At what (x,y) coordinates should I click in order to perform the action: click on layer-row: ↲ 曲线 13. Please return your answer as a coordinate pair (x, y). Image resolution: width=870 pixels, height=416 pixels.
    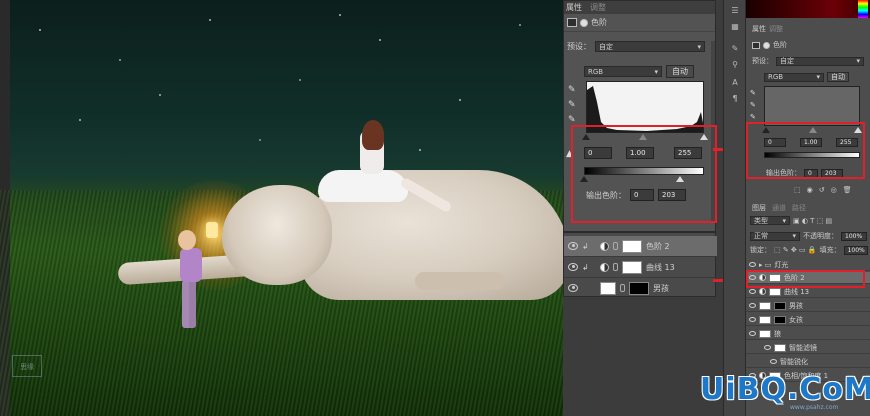
    Looking at the image, I should click on (640, 267).